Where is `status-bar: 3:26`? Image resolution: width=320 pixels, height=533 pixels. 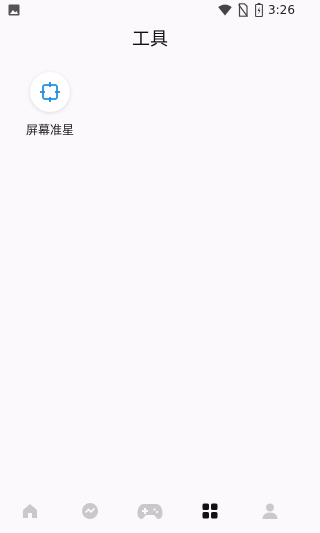 status-bar: 3:26 is located at coordinates (150, 11).